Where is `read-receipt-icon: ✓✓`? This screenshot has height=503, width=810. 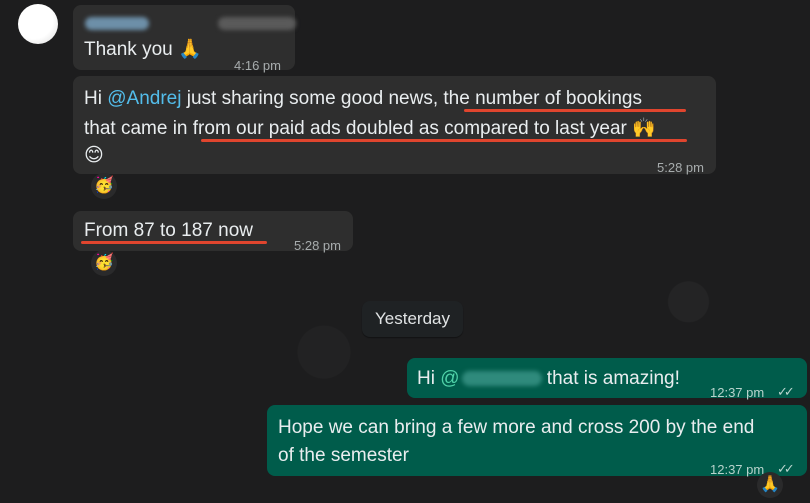
read-receipt-icon: ✓✓ is located at coordinates (786, 391).